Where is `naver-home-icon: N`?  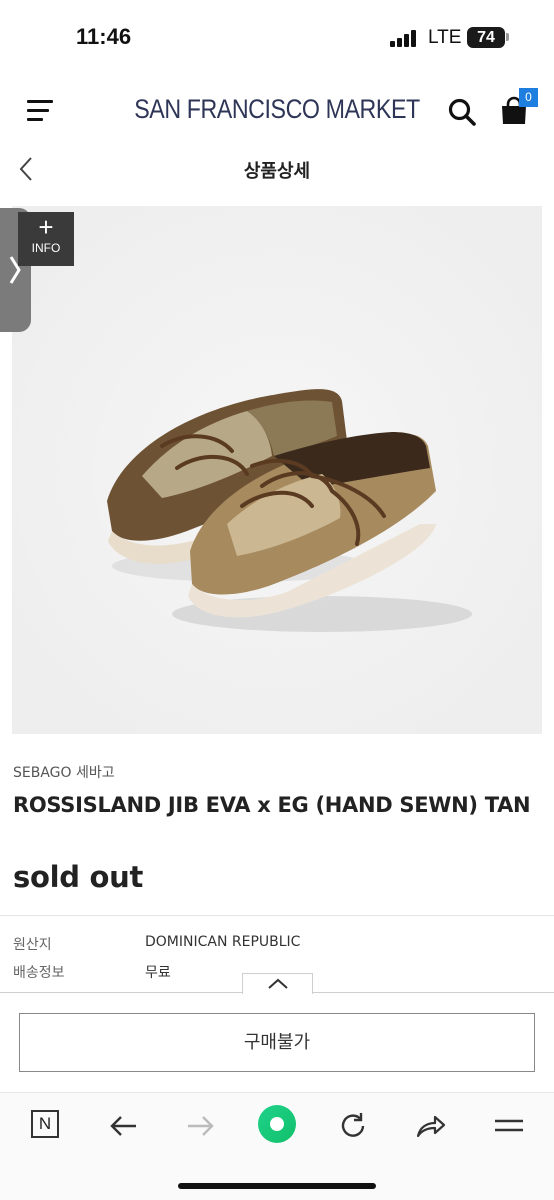 naver-home-icon: N is located at coordinates (45, 1124).